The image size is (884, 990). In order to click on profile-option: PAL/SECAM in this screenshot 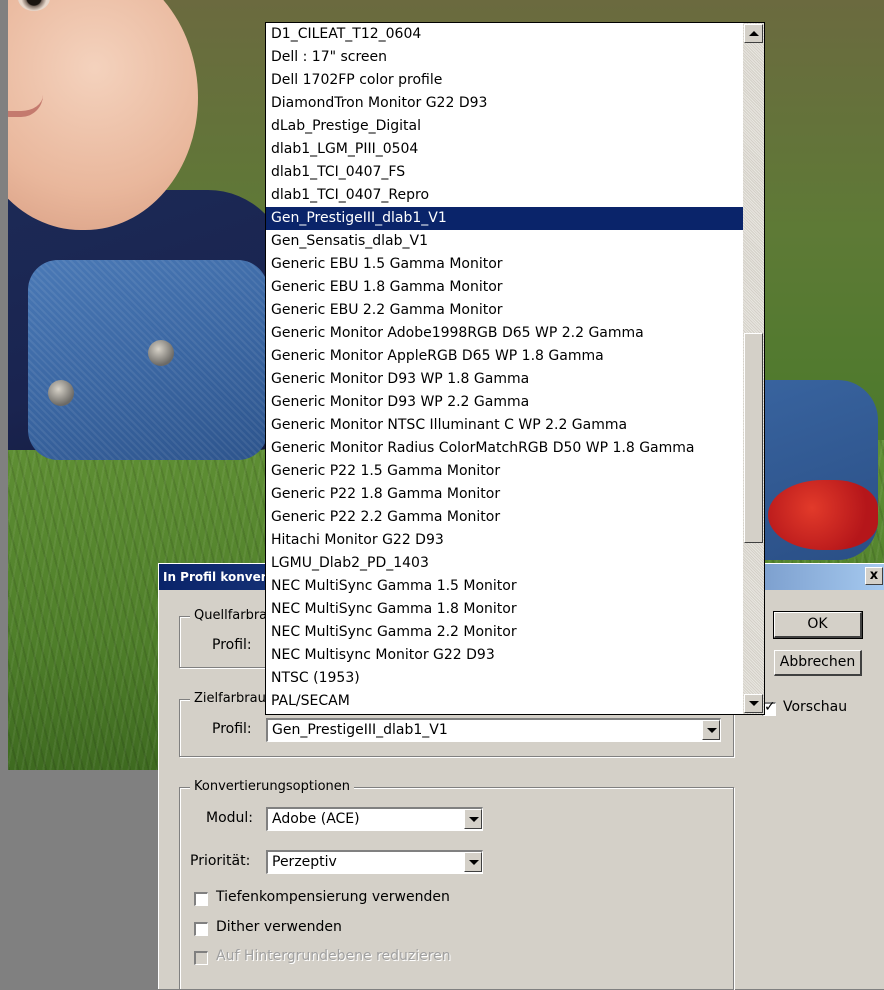, I will do `click(504, 701)`.